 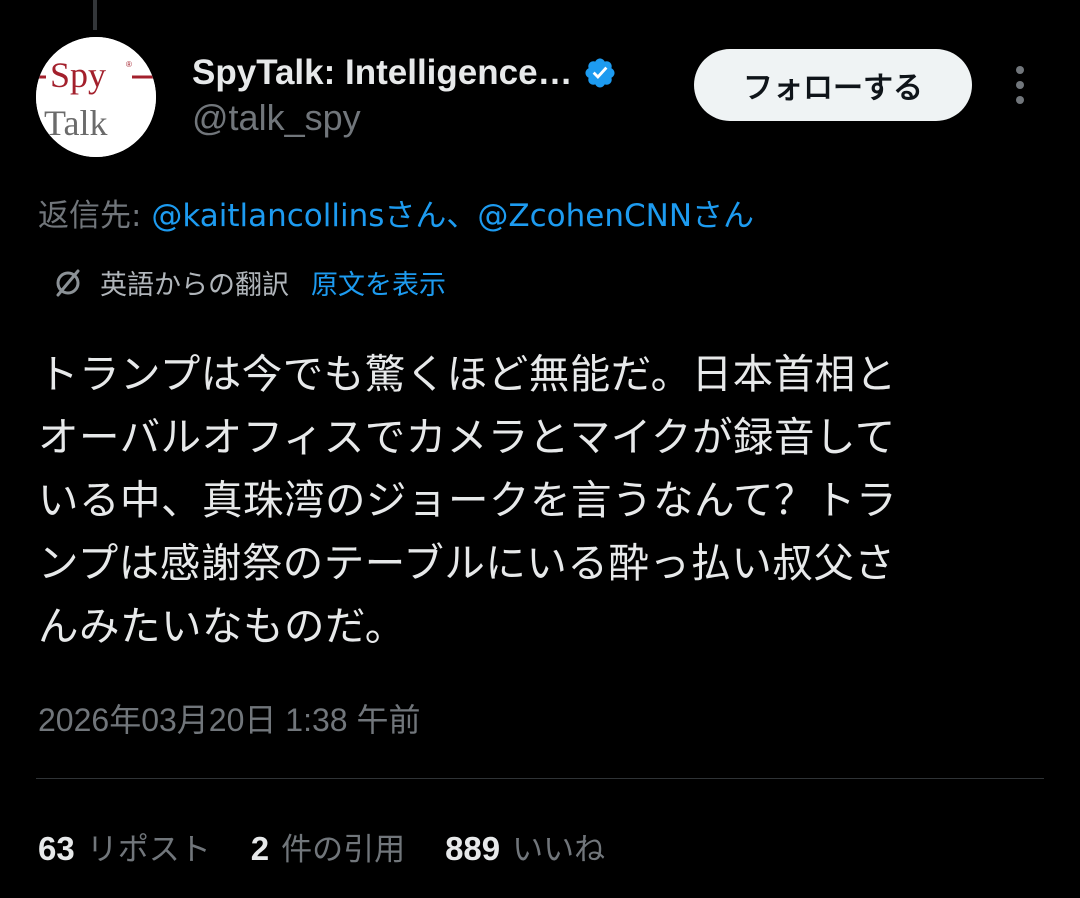 I want to click on reposts-count: 63, so click(x=56, y=848).